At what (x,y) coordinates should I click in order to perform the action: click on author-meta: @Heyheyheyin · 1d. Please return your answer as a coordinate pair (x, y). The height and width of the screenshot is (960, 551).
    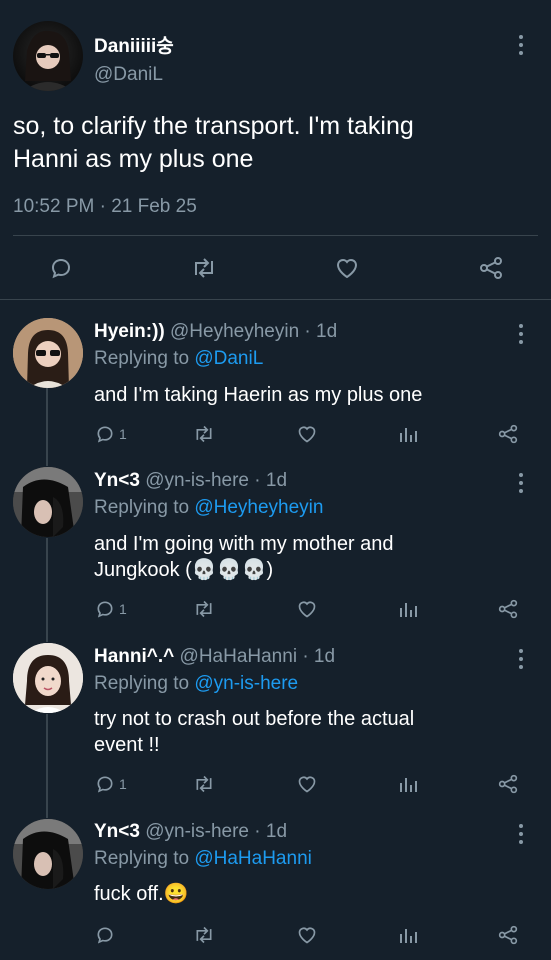
    Looking at the image, I should click on (253, 331).